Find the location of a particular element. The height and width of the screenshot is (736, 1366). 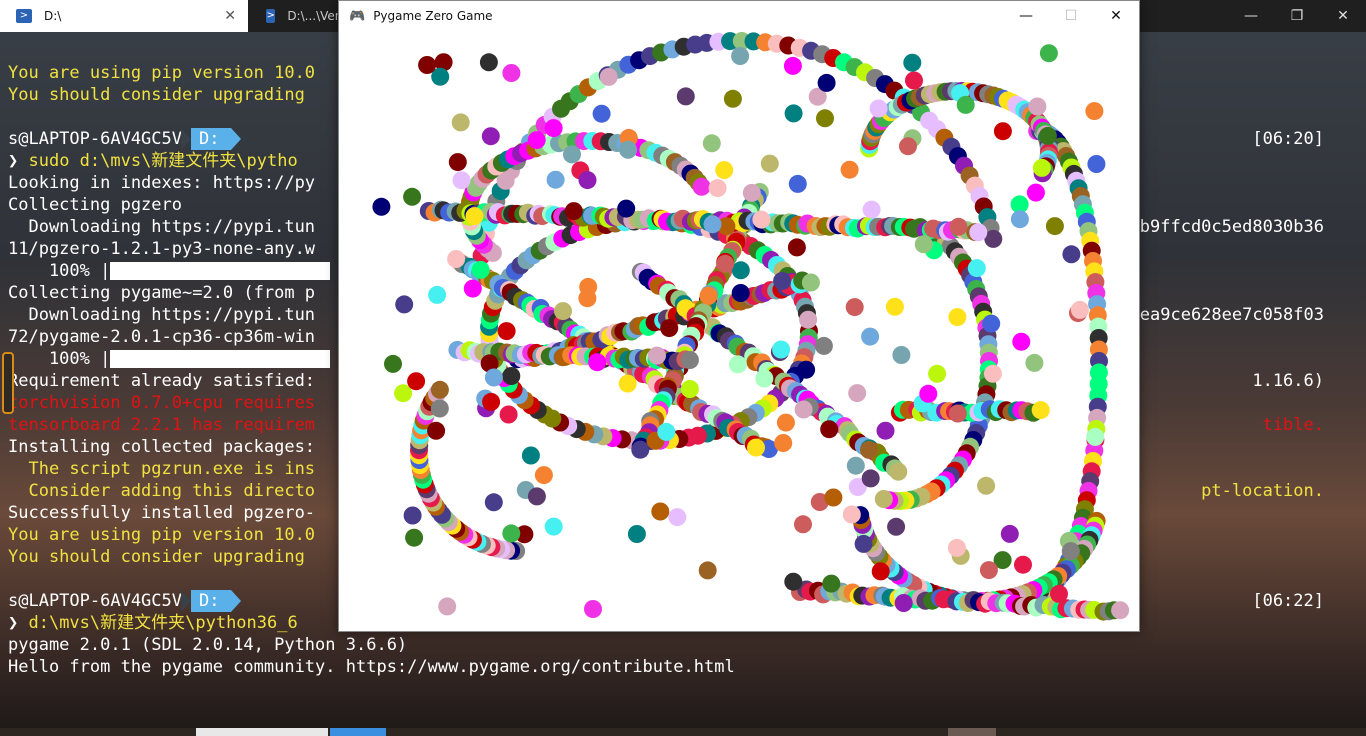

tab-venu: > D:\...\Venu is located at coordinates (300, 16).